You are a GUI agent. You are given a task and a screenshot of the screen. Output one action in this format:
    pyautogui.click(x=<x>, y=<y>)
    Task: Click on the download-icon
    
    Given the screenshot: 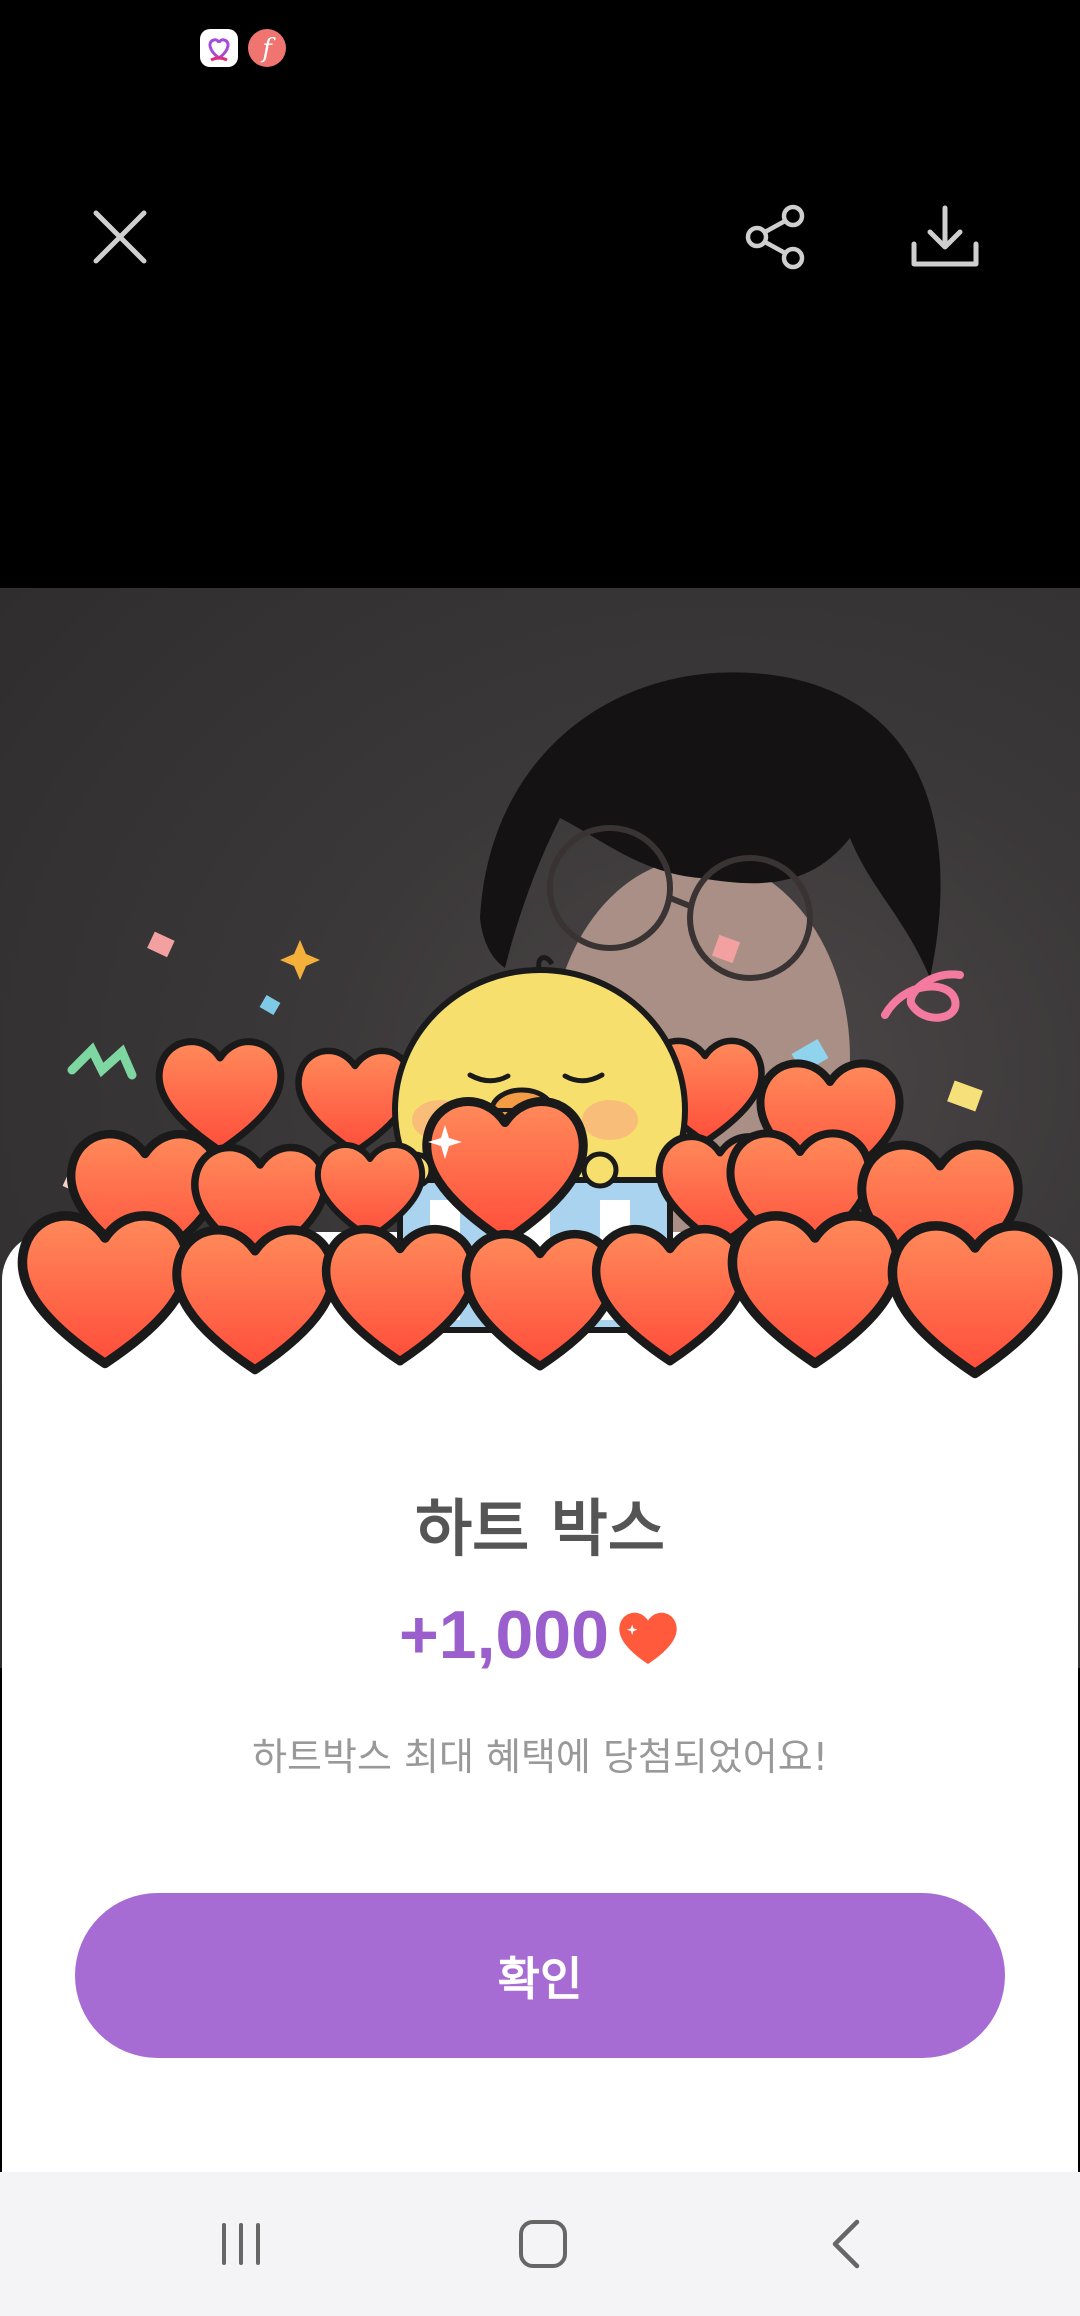 What is the action you would take?
    pyautogui.click(x=945, y=236)
    